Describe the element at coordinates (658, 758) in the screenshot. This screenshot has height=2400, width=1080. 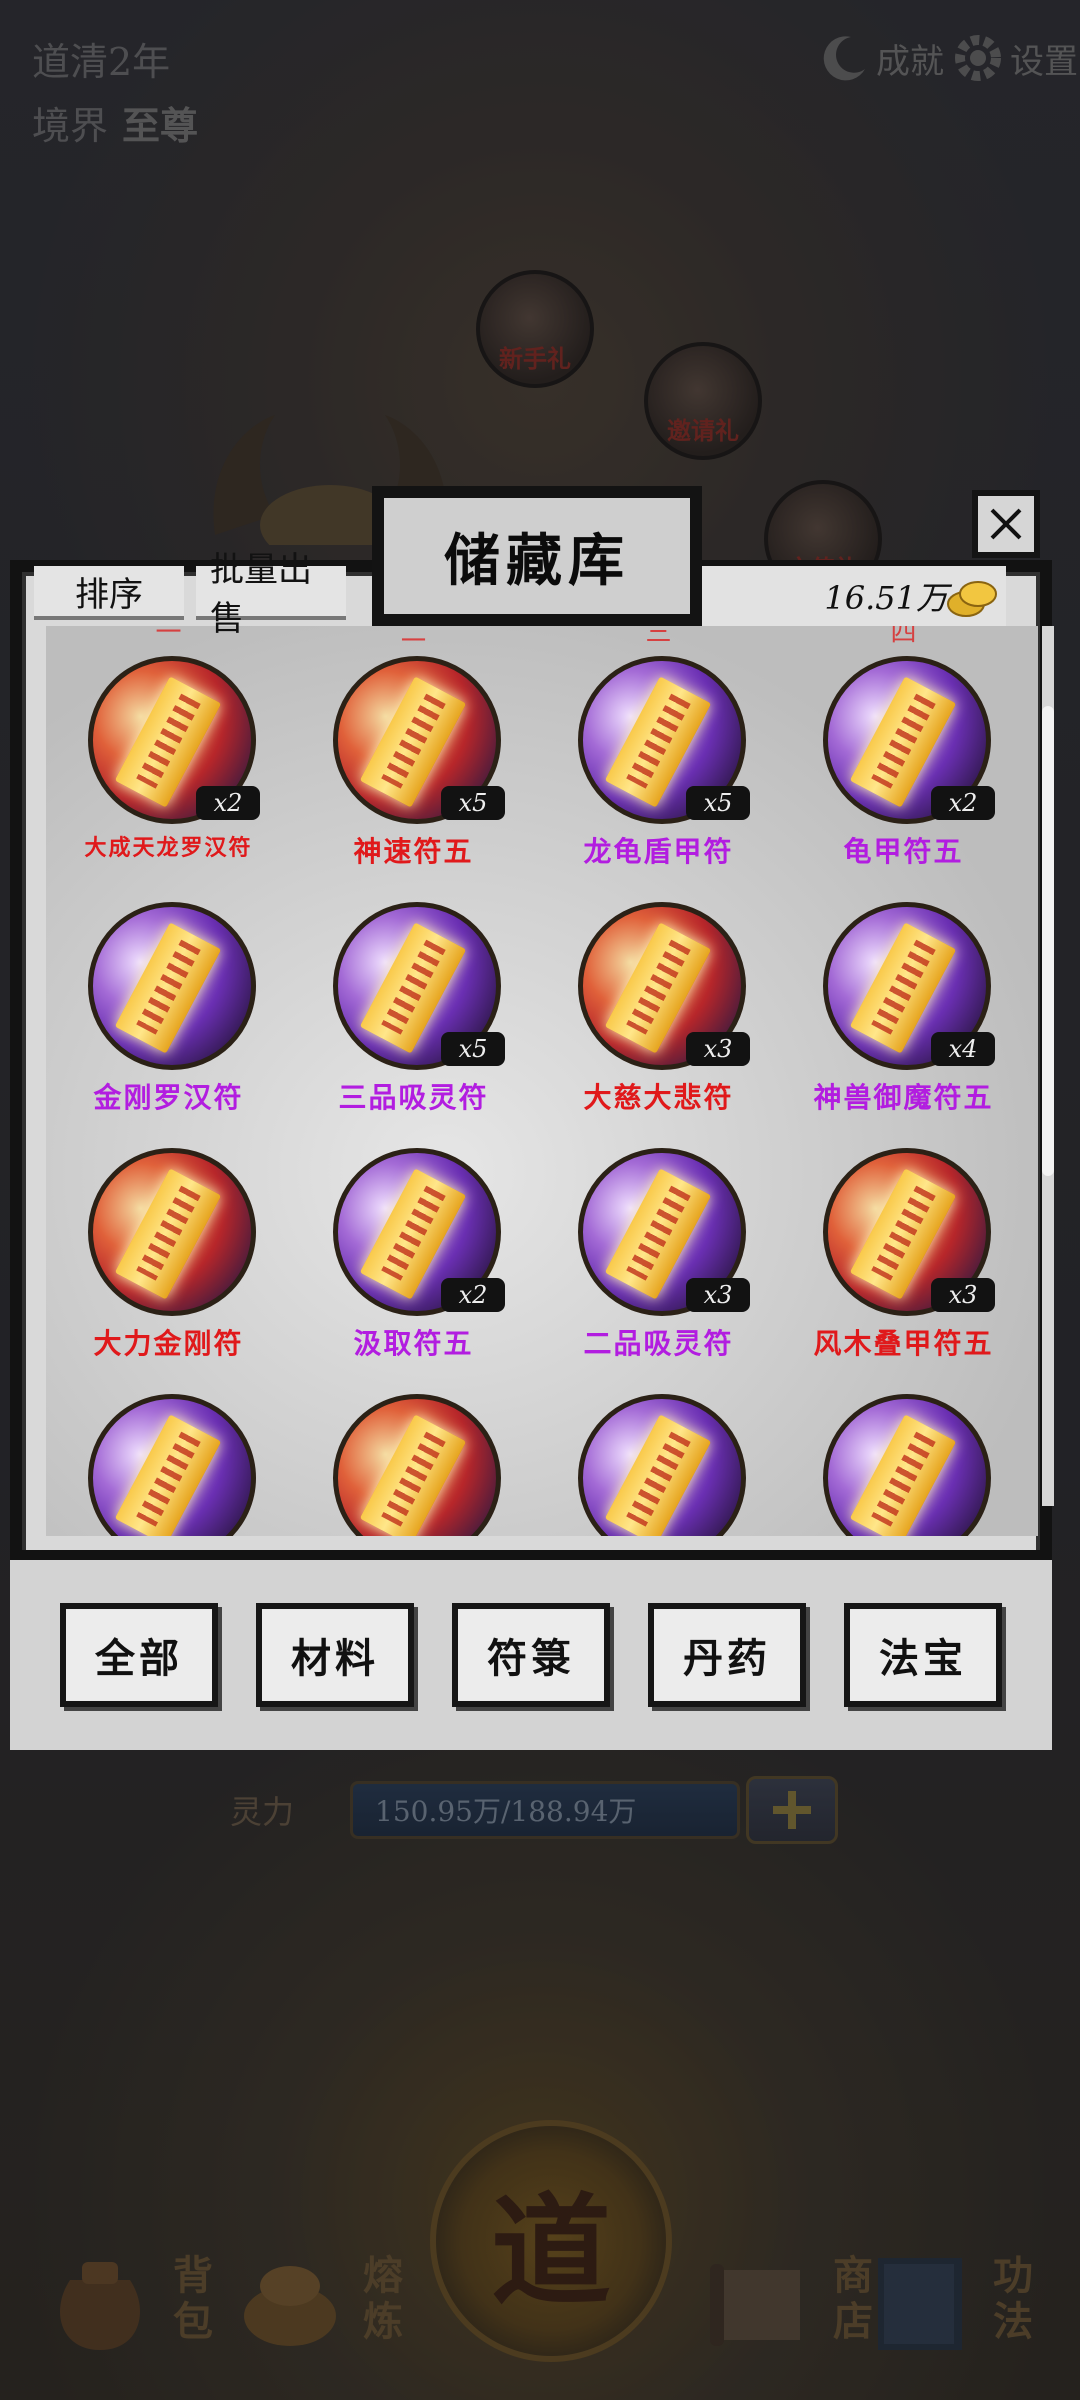
I see `item-slot: x5 龙龟盾甲符` at that location.